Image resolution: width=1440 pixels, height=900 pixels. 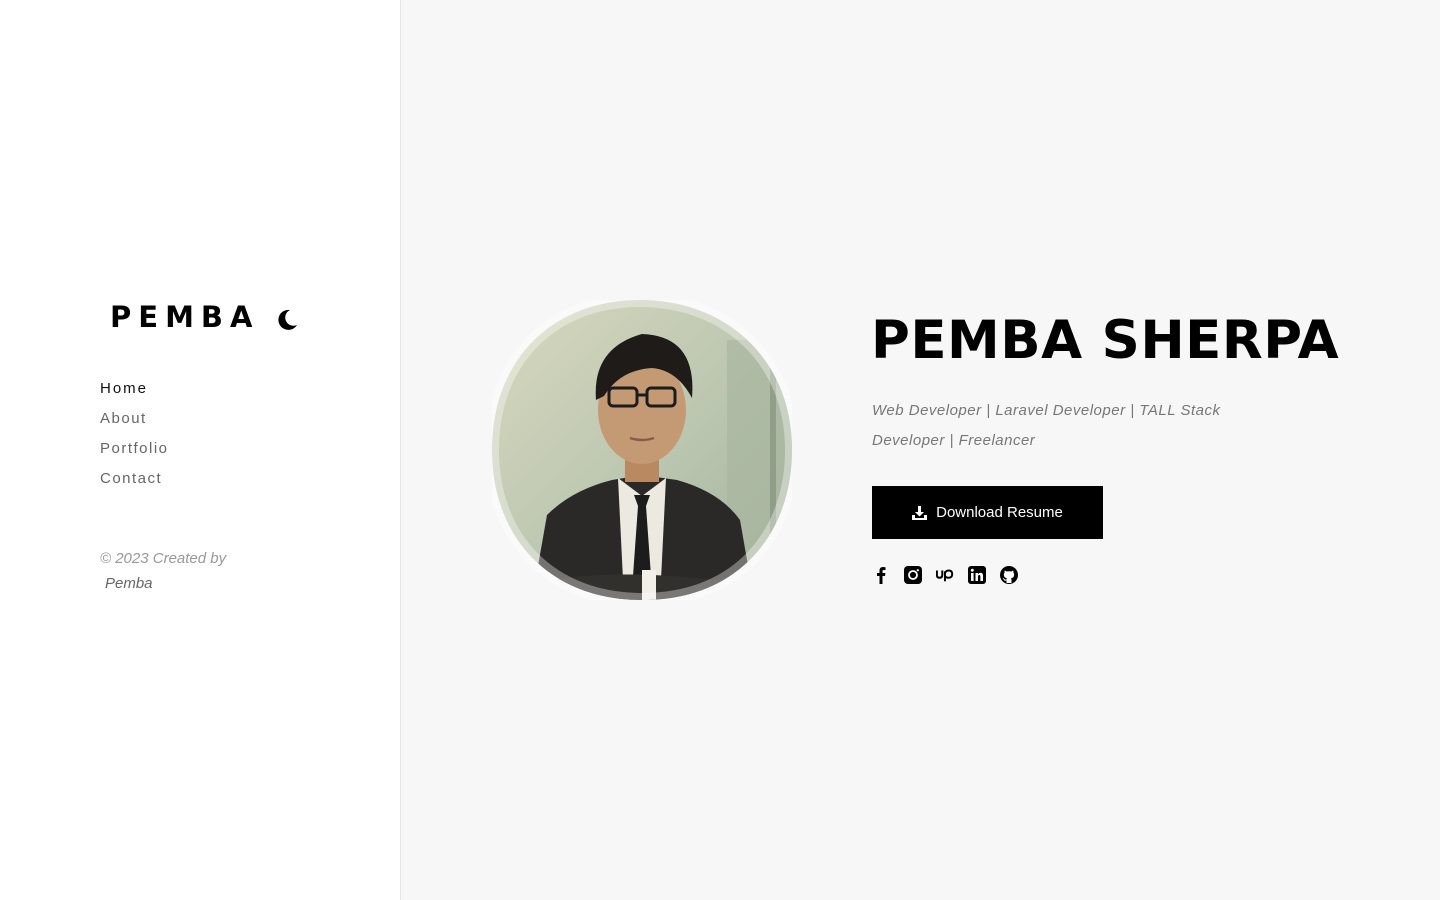 I want to click on download-resume-label: Download Resume, so click(x=999, y=512).